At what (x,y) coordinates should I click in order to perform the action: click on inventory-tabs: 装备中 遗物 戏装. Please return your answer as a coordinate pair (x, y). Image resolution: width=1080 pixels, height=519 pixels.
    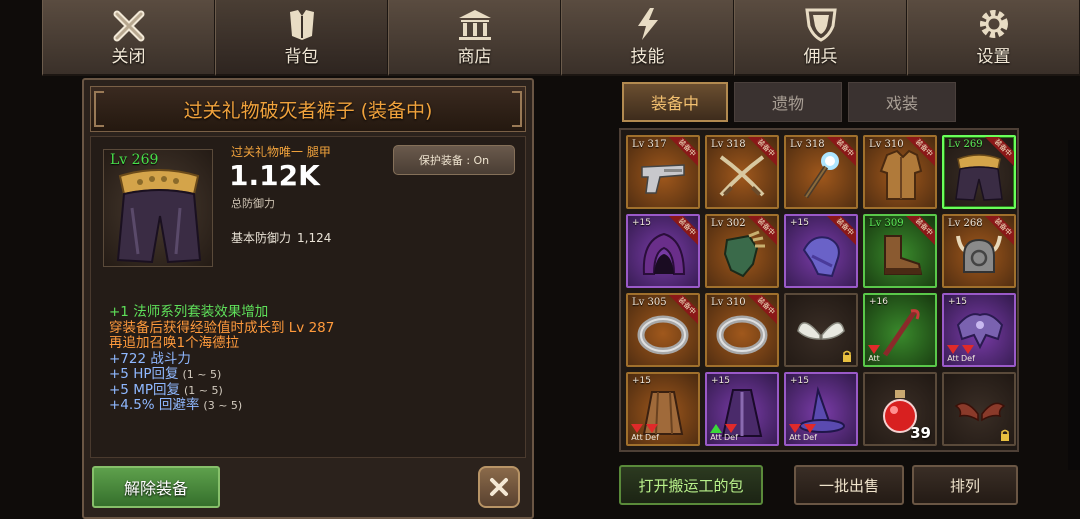
    Looking at the image, I should click on (789, 102).